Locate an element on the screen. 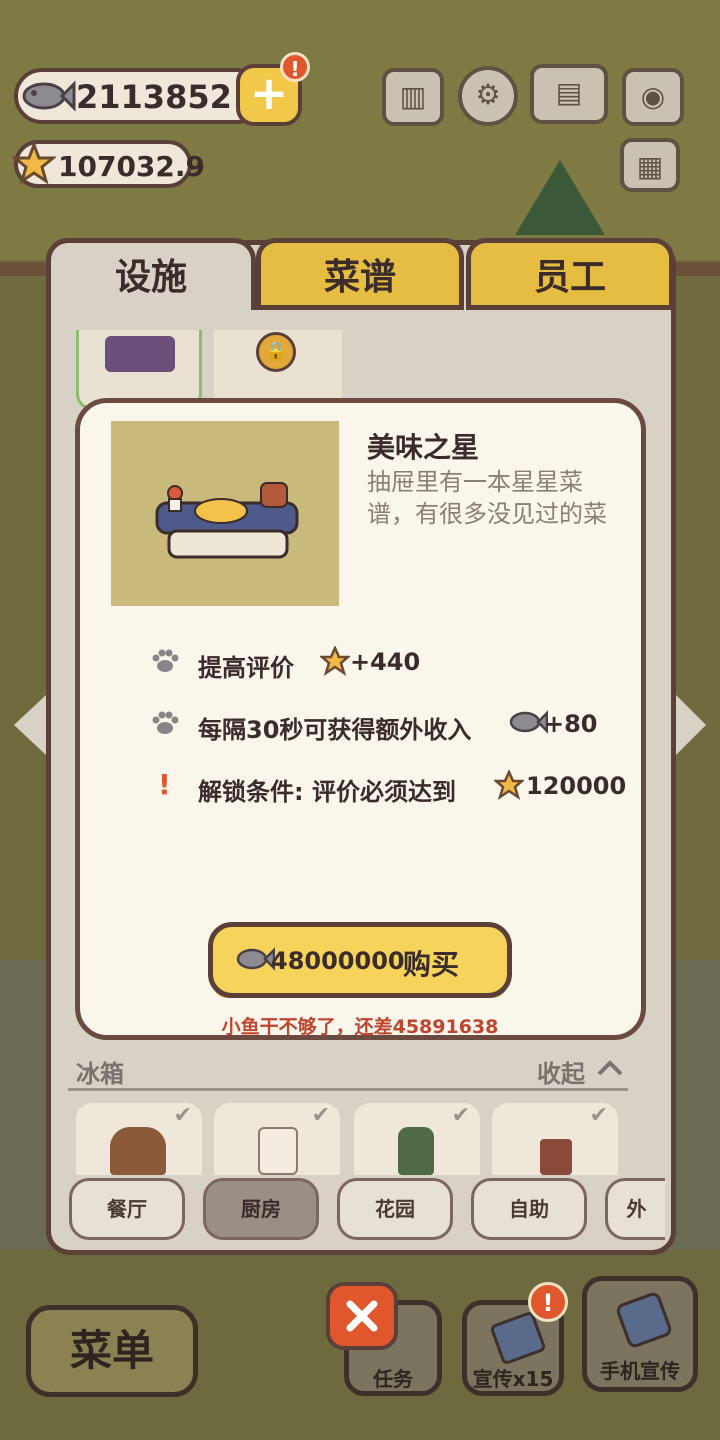  section-divider is located at coordinates (348, 1089).